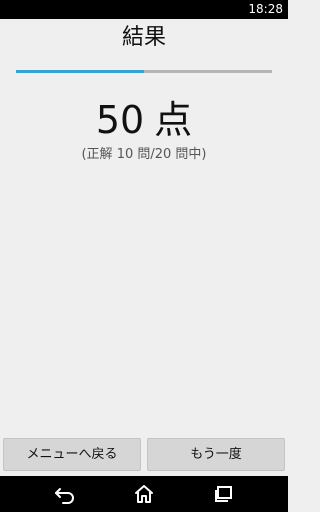  Describe the element at coordinates (144, 154) in the screenshot. I see `score-detail: (正解 10 問/20 問中)` at that location.